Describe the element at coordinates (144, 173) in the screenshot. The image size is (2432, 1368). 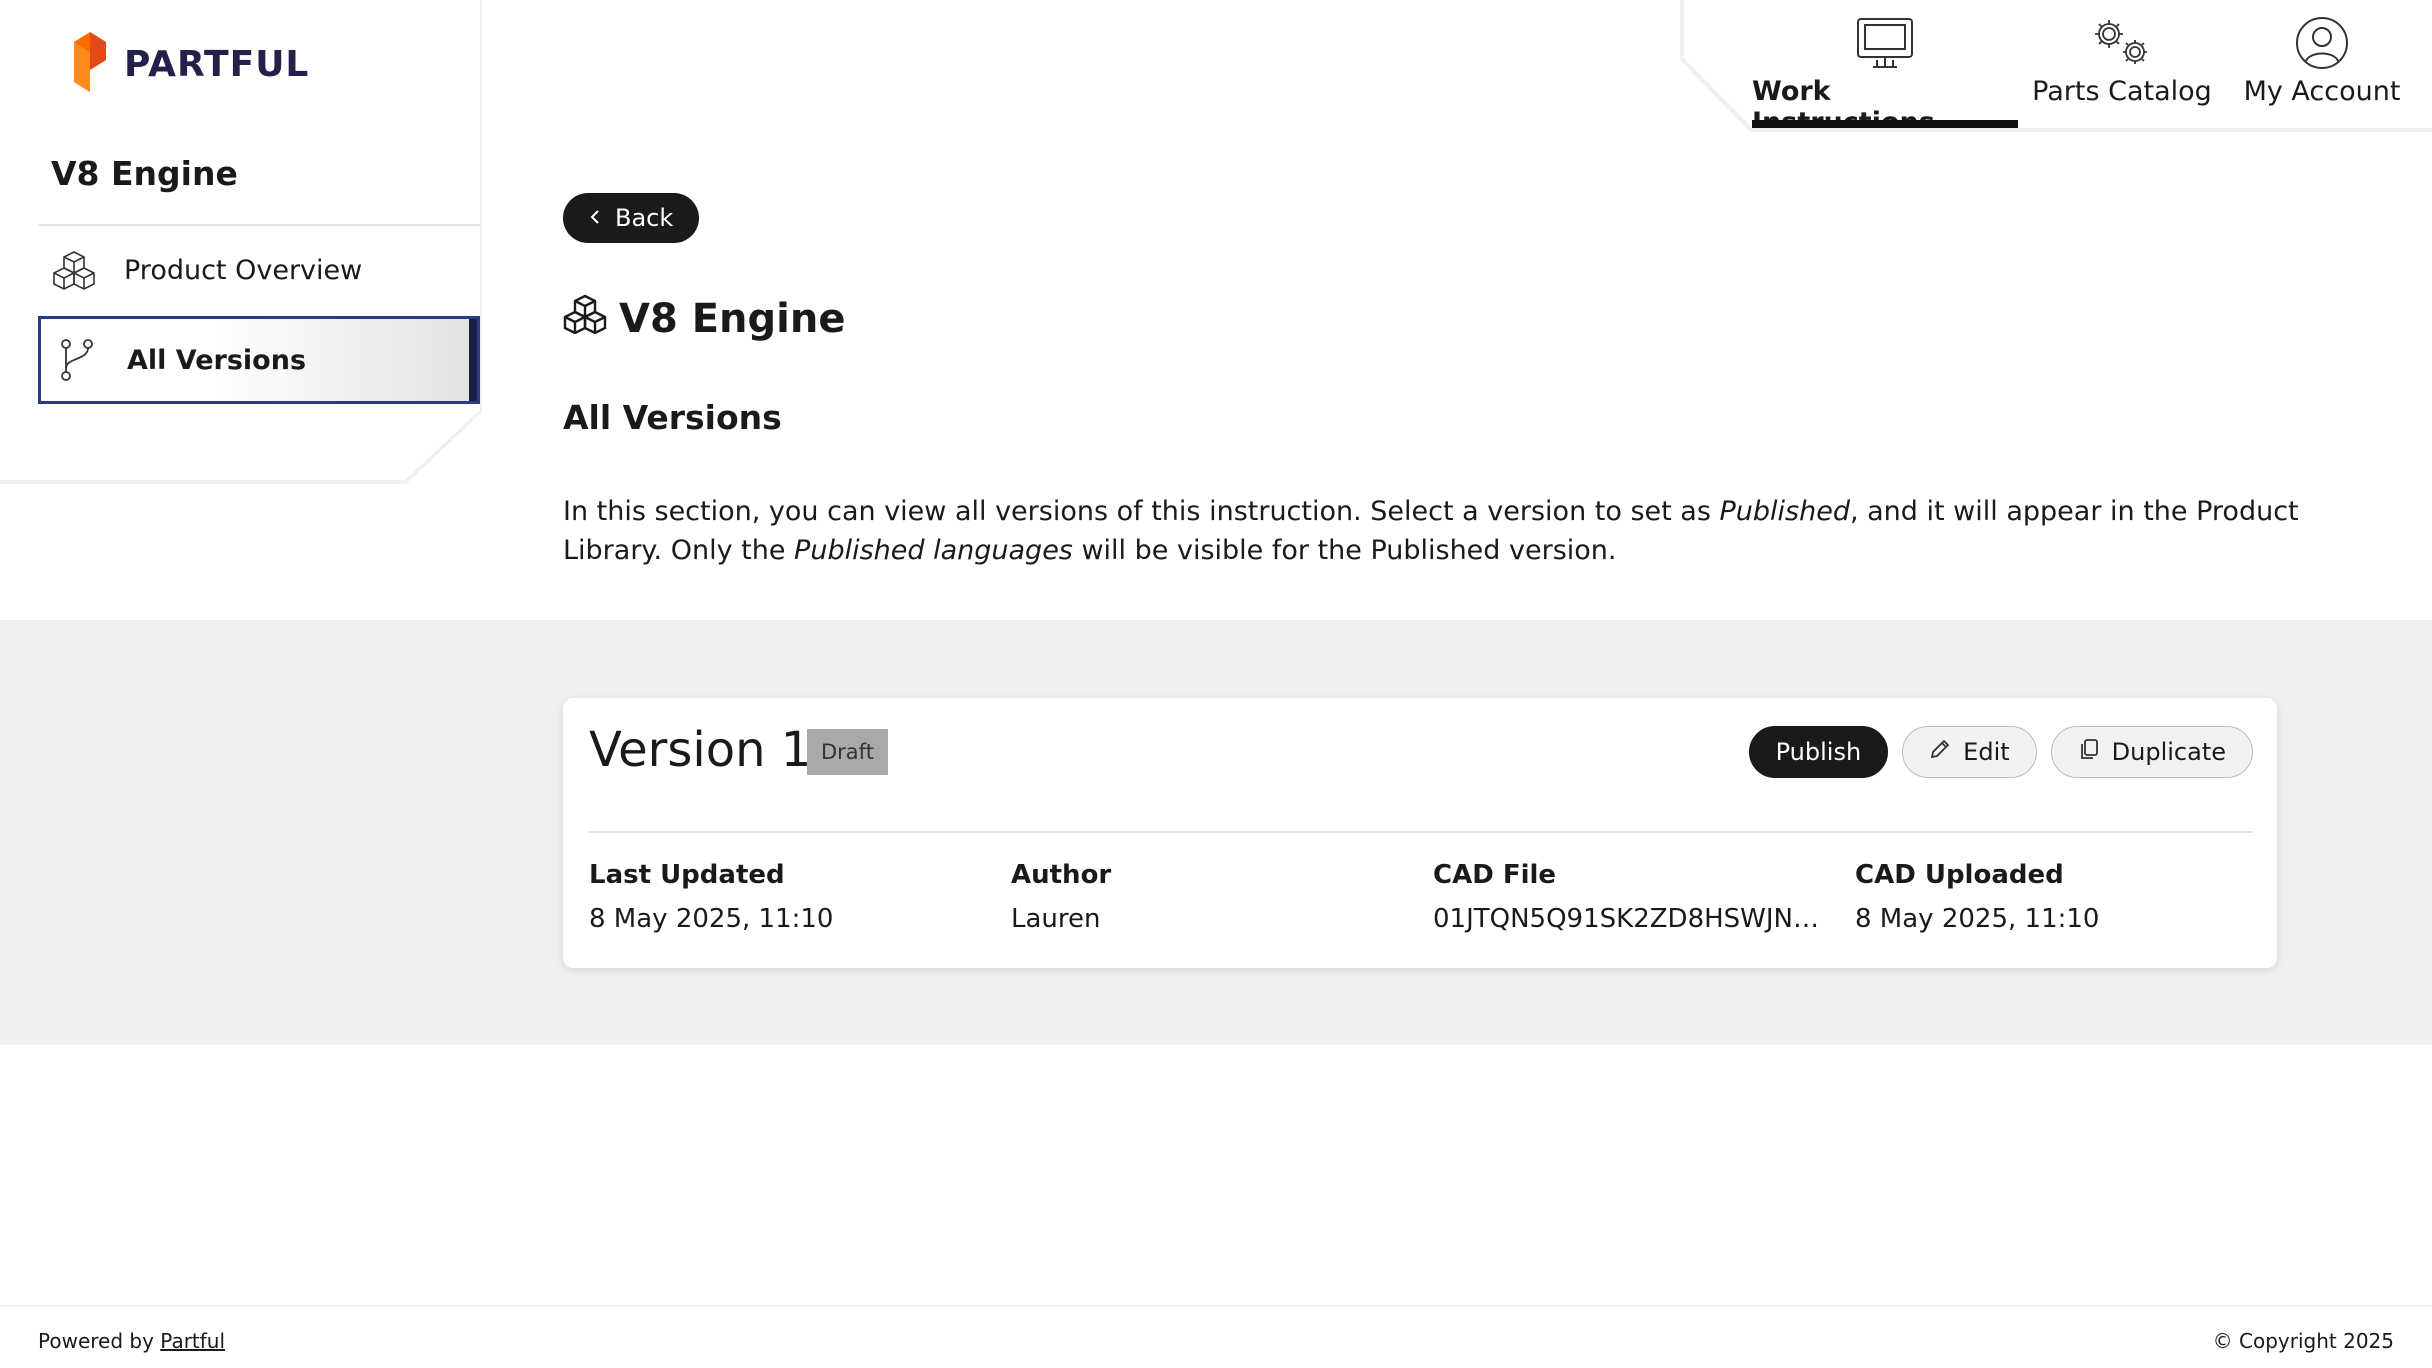
I see `sidebar-title: V8 Engine` at that location.